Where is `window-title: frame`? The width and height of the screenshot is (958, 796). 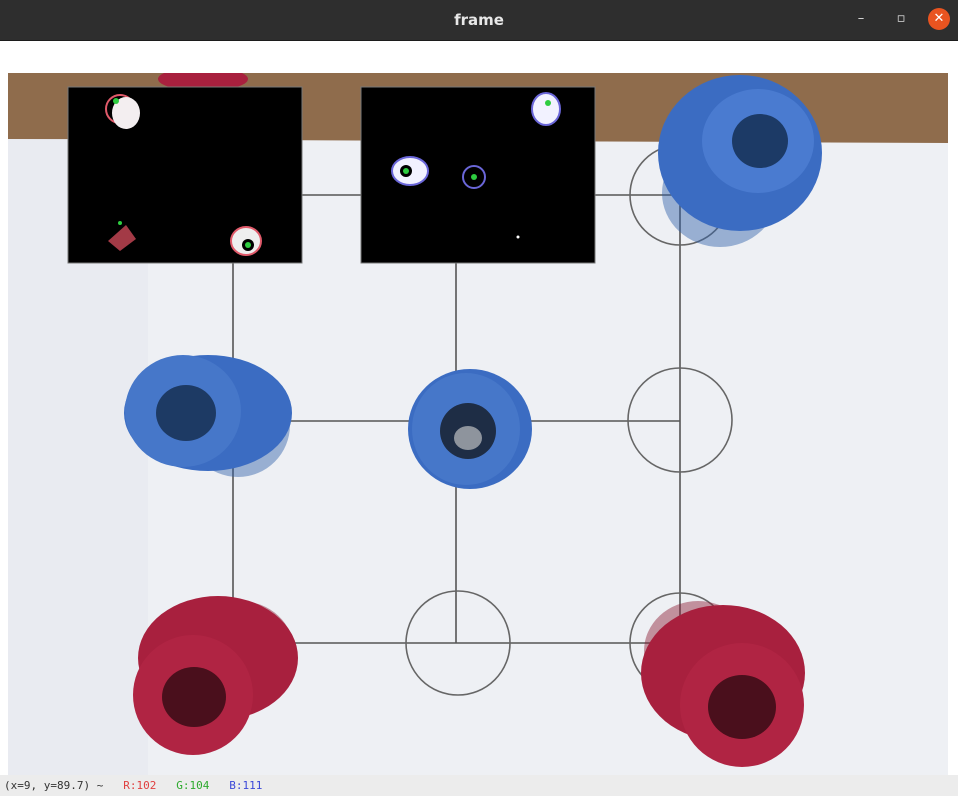 window-title: frame is located at coordinates (479, 20).